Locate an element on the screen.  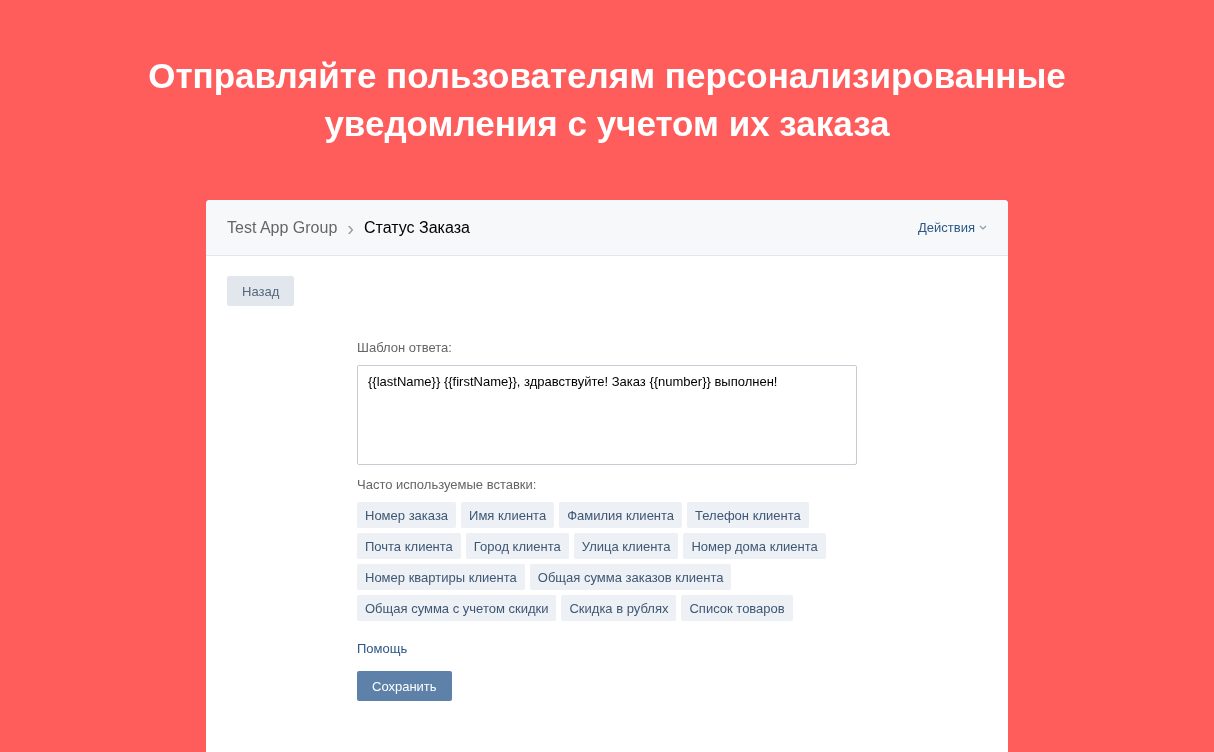
chevron-down-icon is located at coordinates (983, 227).